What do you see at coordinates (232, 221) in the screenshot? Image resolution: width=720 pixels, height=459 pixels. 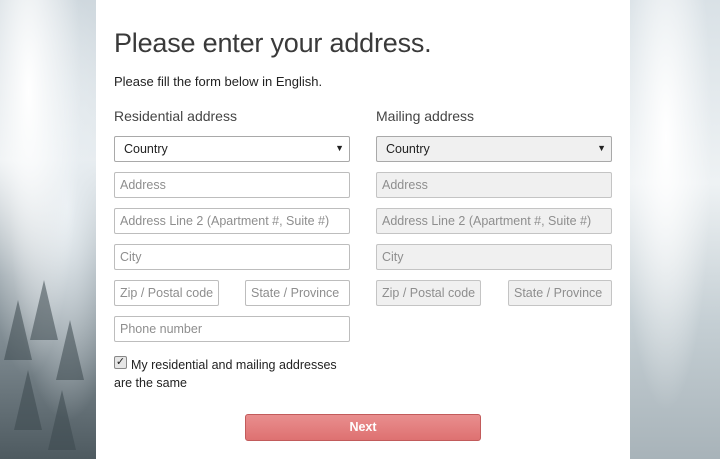 I see `residential-address-line2-input` at bounding box center [232, 221].